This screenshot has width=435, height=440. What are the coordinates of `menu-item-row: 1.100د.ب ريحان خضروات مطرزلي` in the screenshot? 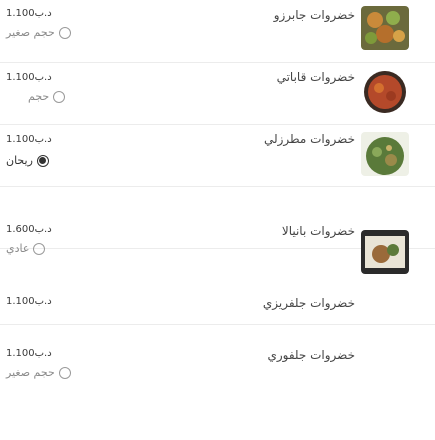 It's located at (217, 155).